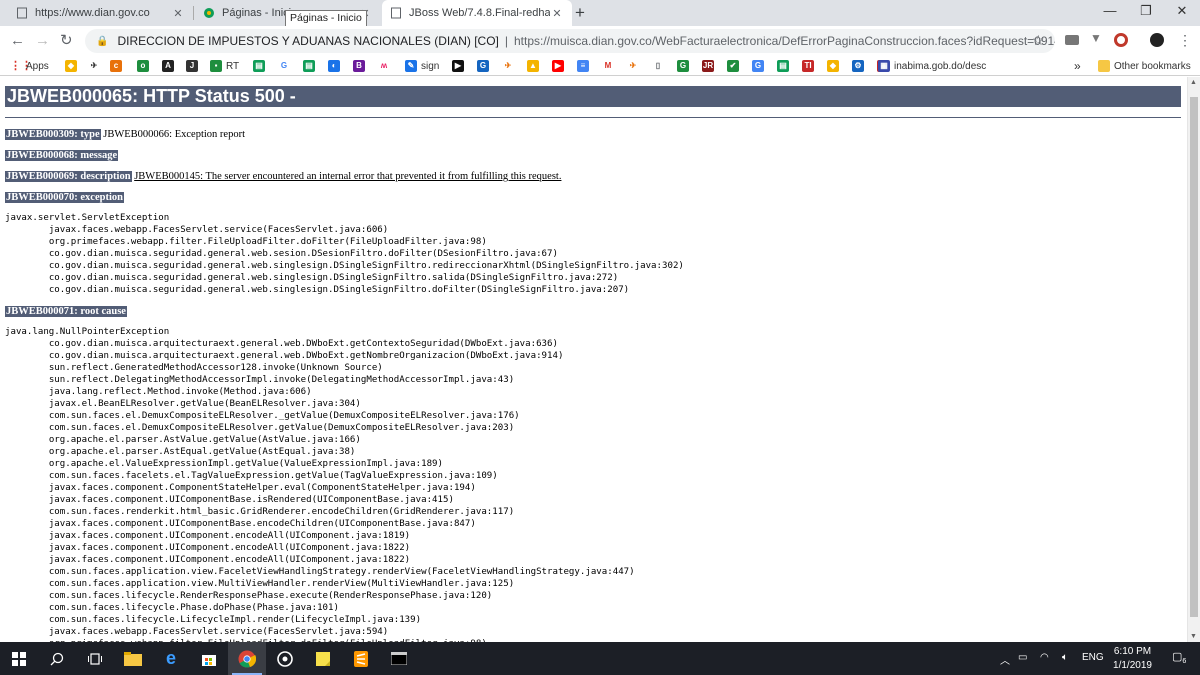  Describe the element at coordinates (323, 658) in the screenshot. I see `sticky-notes-button` at that location.